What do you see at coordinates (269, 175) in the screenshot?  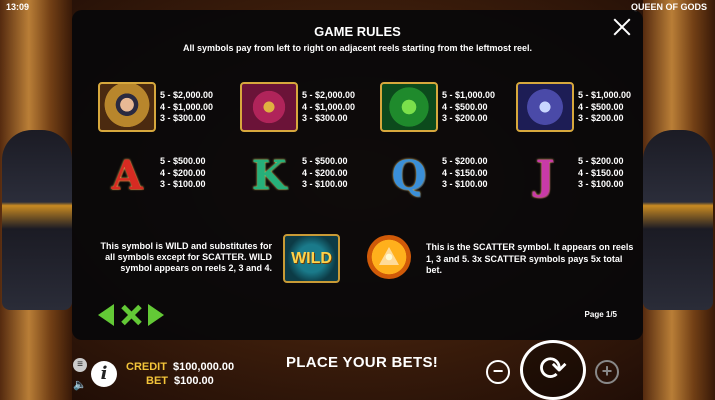 I see `letter-k-symbol: K` at bounding box center [269, 175].